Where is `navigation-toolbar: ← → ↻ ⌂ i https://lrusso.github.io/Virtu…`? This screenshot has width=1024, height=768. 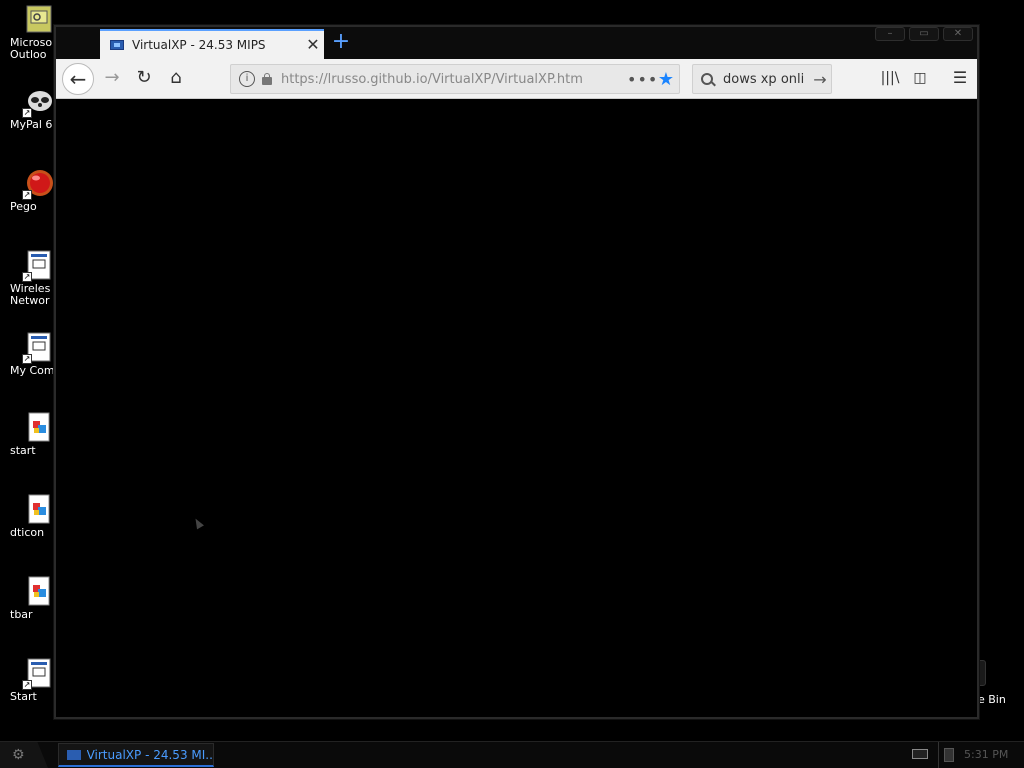
navigation-toolbar: ← → ↻ ⌂ i https://lrusso.github.io/Virtu… is located at coordinates (516, 79).